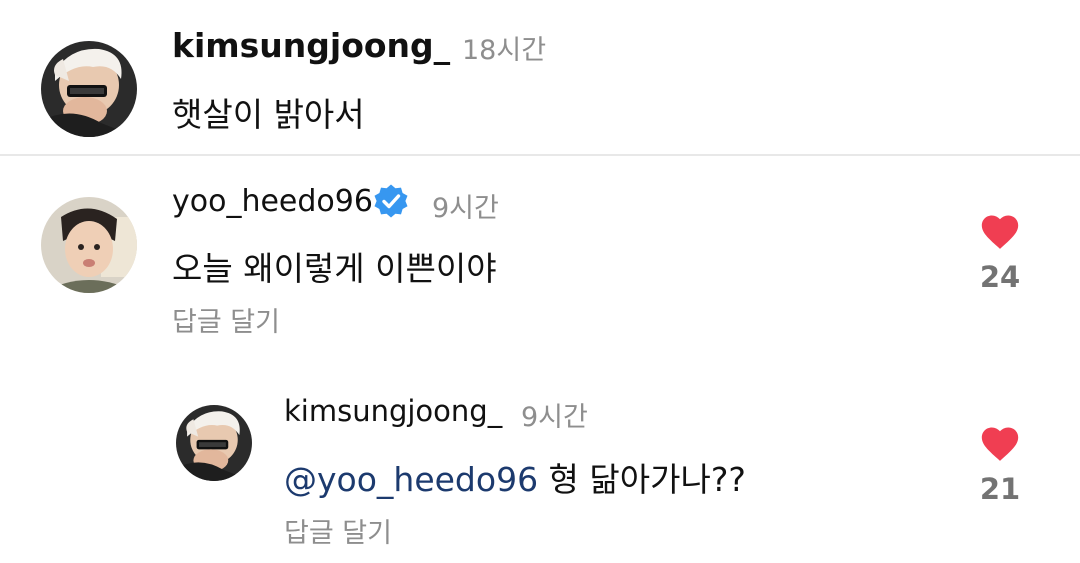  Describe the element at coordinates (268, 114) in the screenshot. I see `post-caption-text: 햇살이 밝아서` at that location.